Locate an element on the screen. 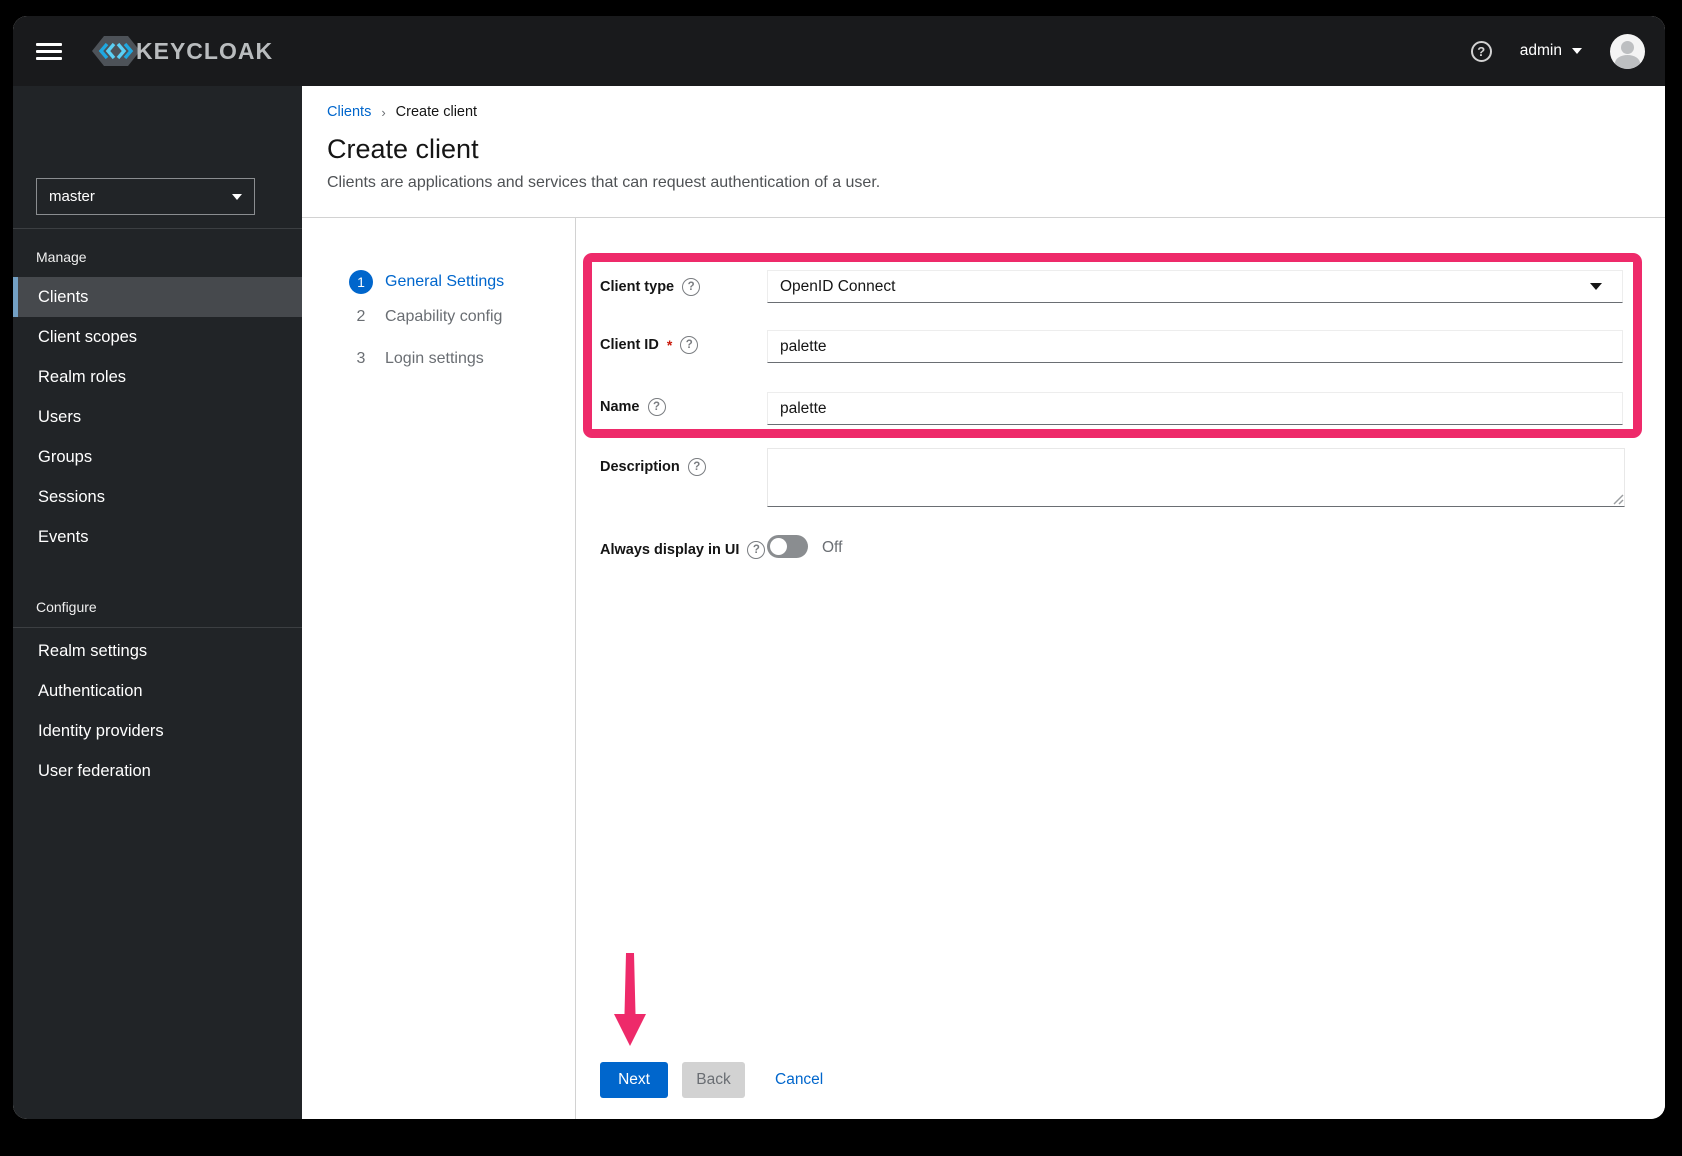  sidebar-item-groups: Groups is located at coordinates (157, 457).